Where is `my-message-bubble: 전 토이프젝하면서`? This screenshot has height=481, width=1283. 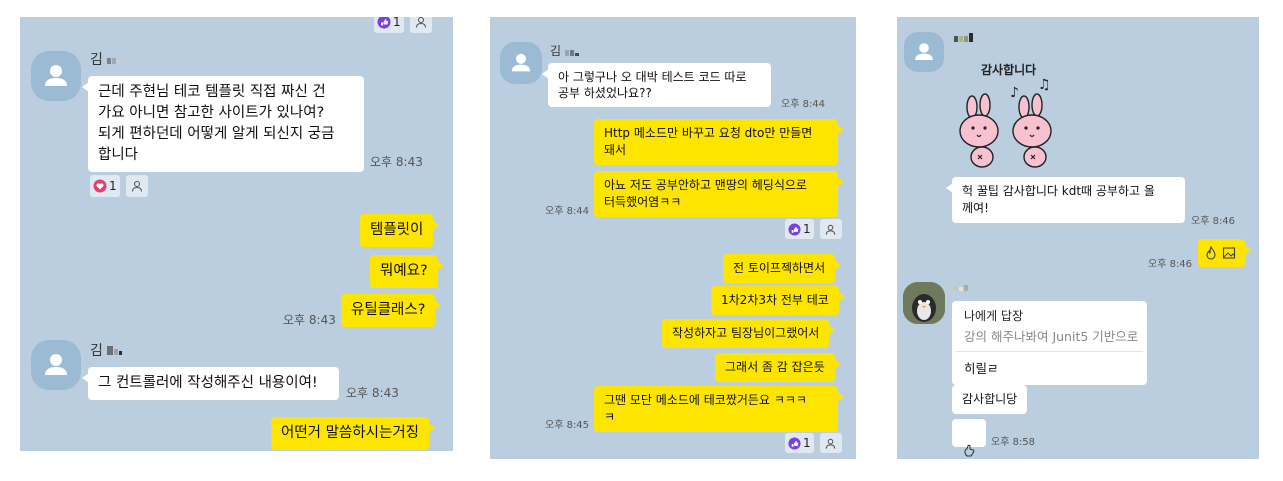
my-message-bubble: 전 토이프젝하면서 is located at coordinates (782, 268).